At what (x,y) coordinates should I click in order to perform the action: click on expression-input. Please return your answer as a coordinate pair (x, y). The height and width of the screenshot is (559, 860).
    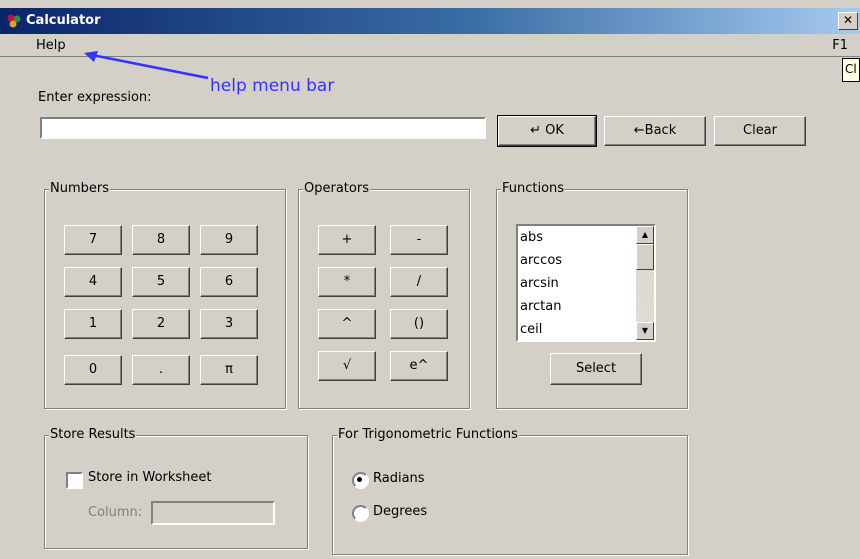
    Looking at the image, I should click on (263, 128).